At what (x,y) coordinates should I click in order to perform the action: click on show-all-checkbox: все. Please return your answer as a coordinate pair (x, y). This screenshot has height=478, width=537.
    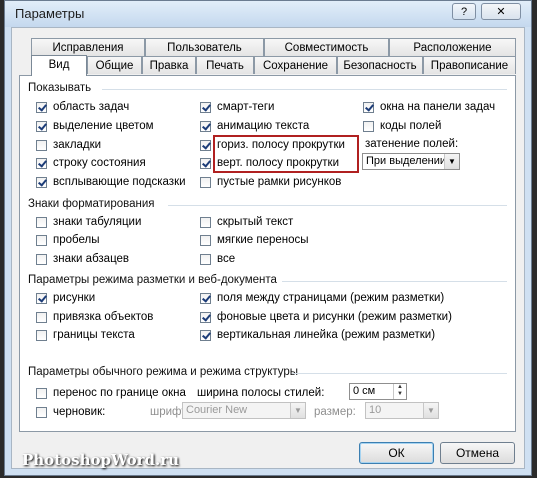
    Looking at the image, I should click on (217, 259).